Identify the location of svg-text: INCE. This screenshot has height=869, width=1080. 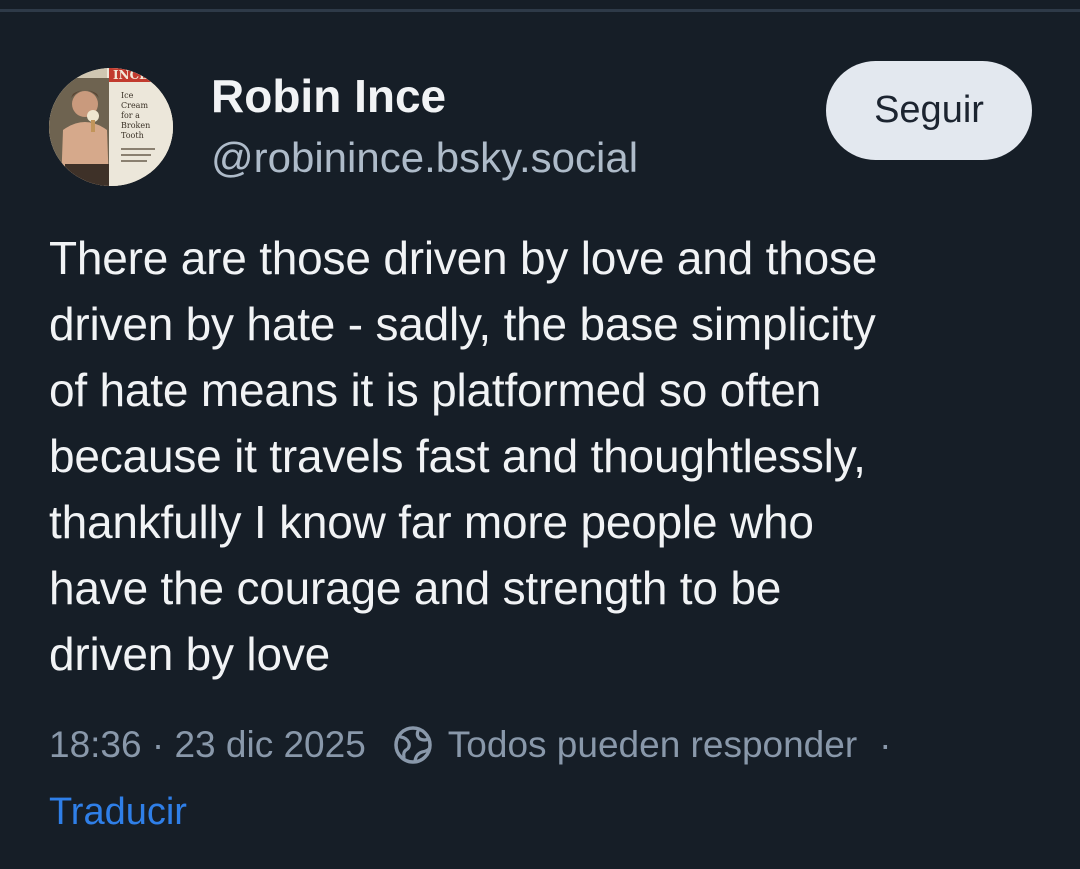
(130, 75).